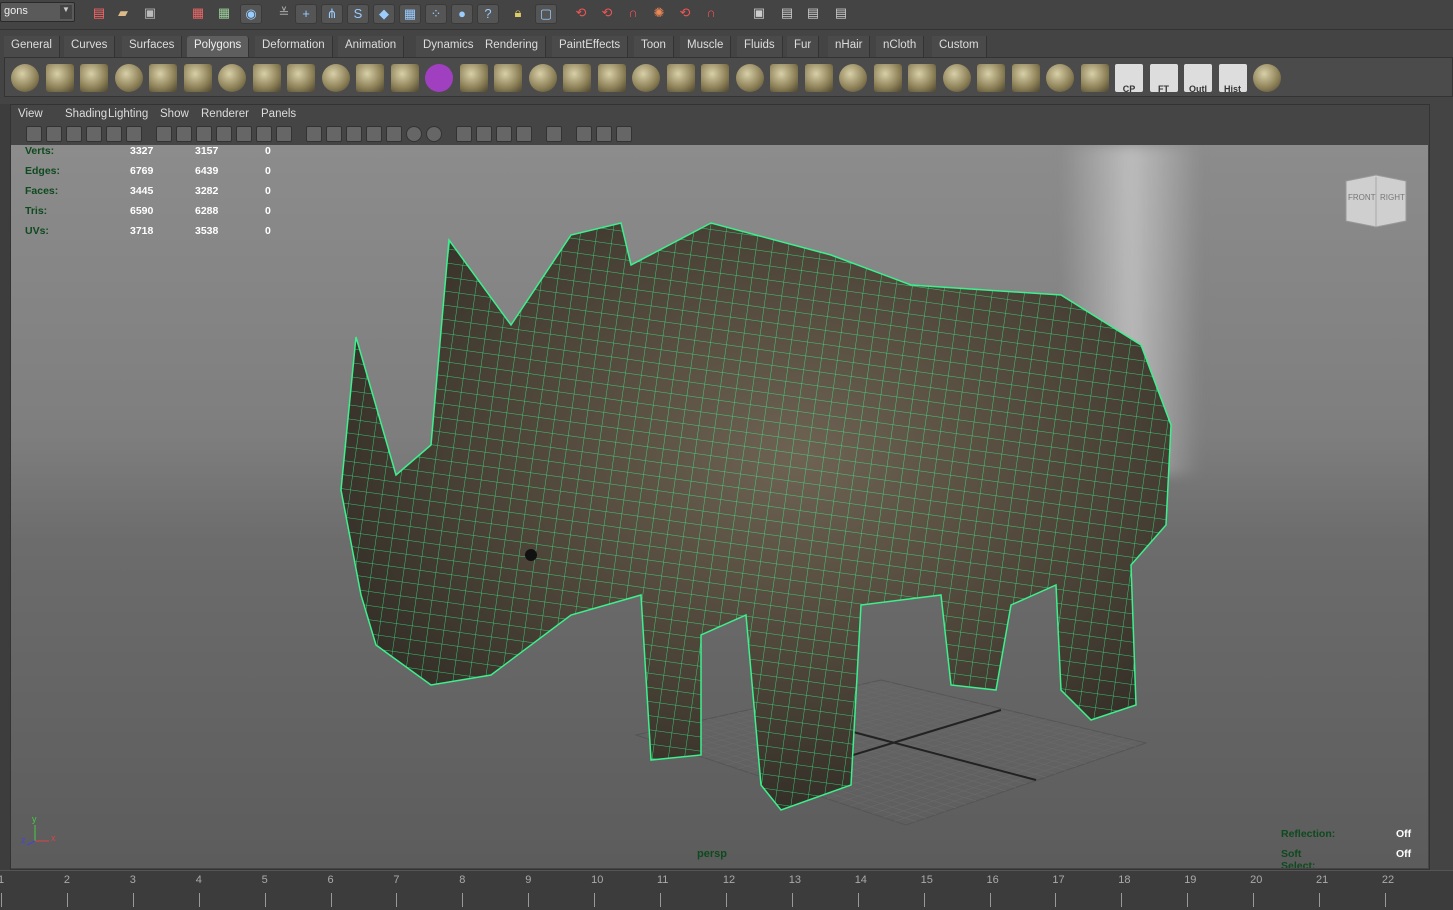  I want to click on tab-custom: Custom, so click(959, 46).